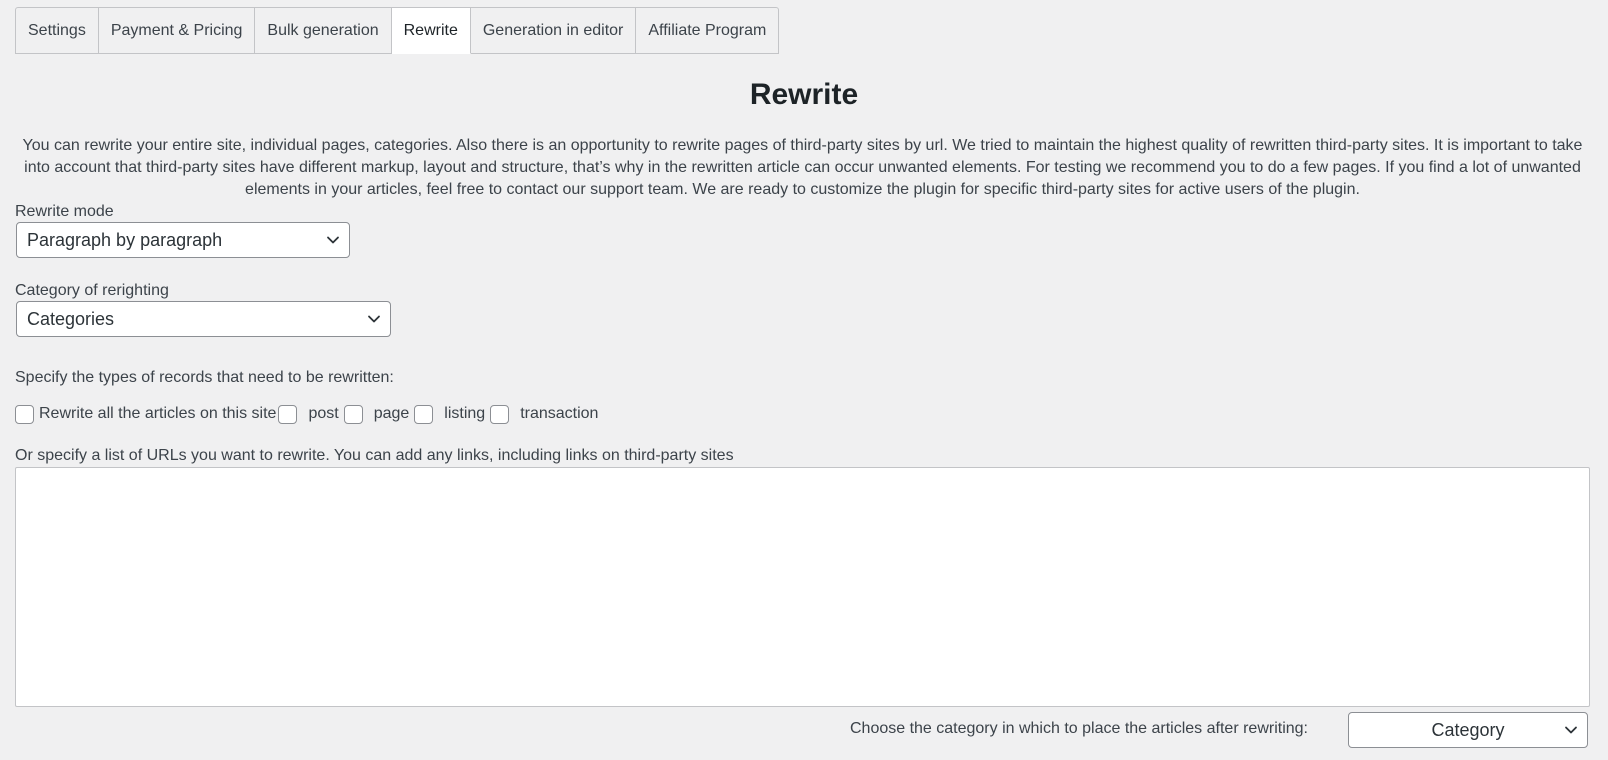  Describe the element at coordinates (804, 94) in the screenshot. I see `page-title: Rewrite` at that location.